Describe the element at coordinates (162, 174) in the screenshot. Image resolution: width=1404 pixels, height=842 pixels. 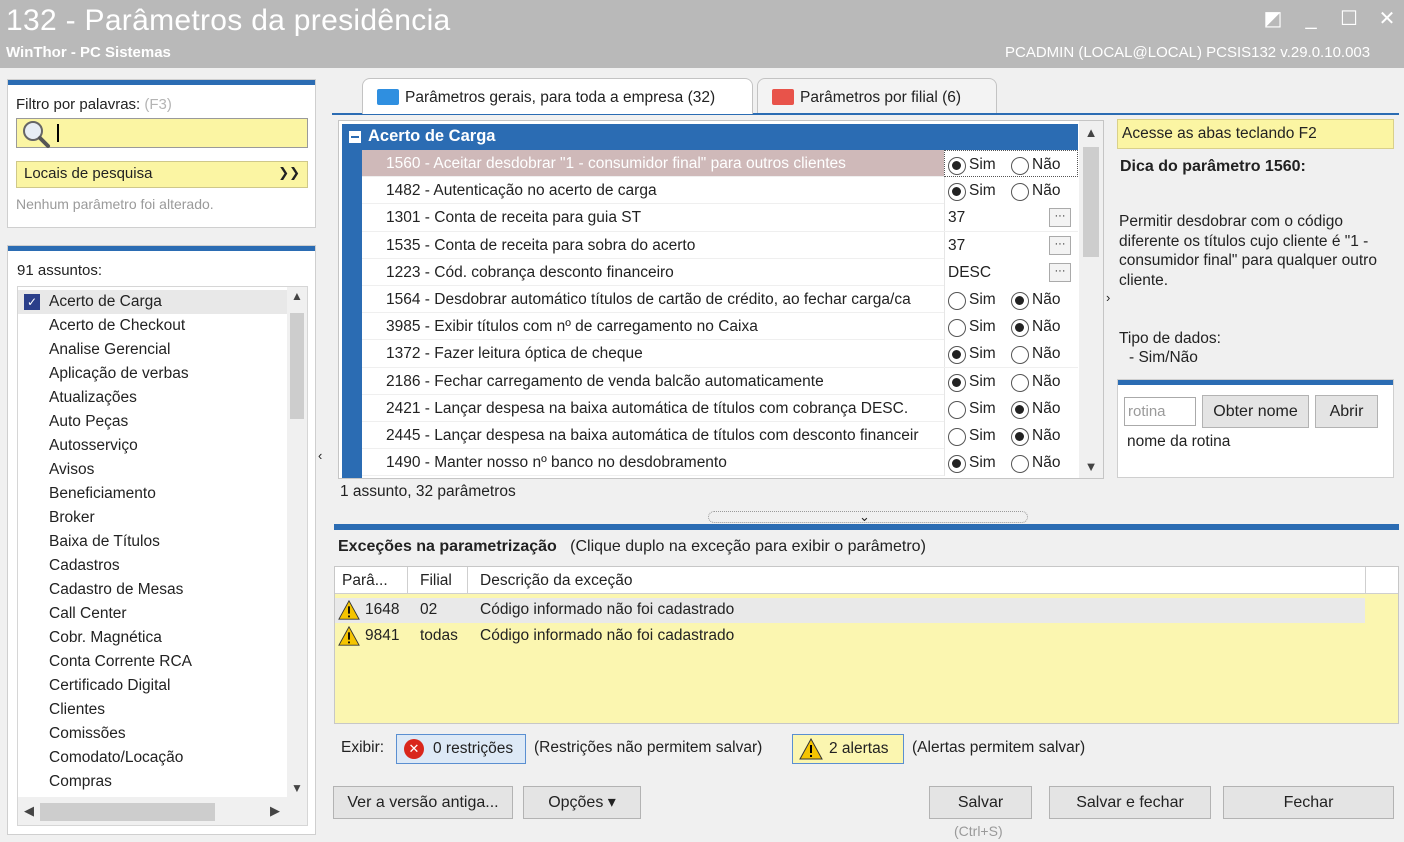
I see `search-locations-dropdown: Locais de pesquisa ❯❯` at that location.